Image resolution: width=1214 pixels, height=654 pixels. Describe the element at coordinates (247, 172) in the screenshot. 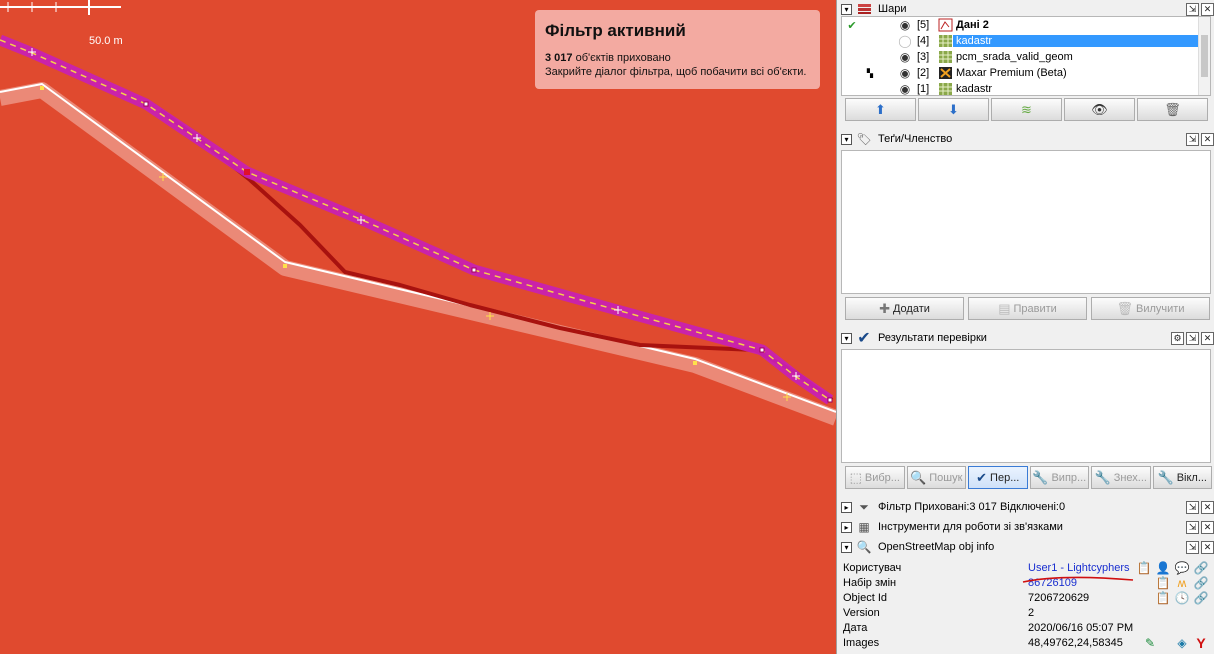

I see `selected-node` at that location.